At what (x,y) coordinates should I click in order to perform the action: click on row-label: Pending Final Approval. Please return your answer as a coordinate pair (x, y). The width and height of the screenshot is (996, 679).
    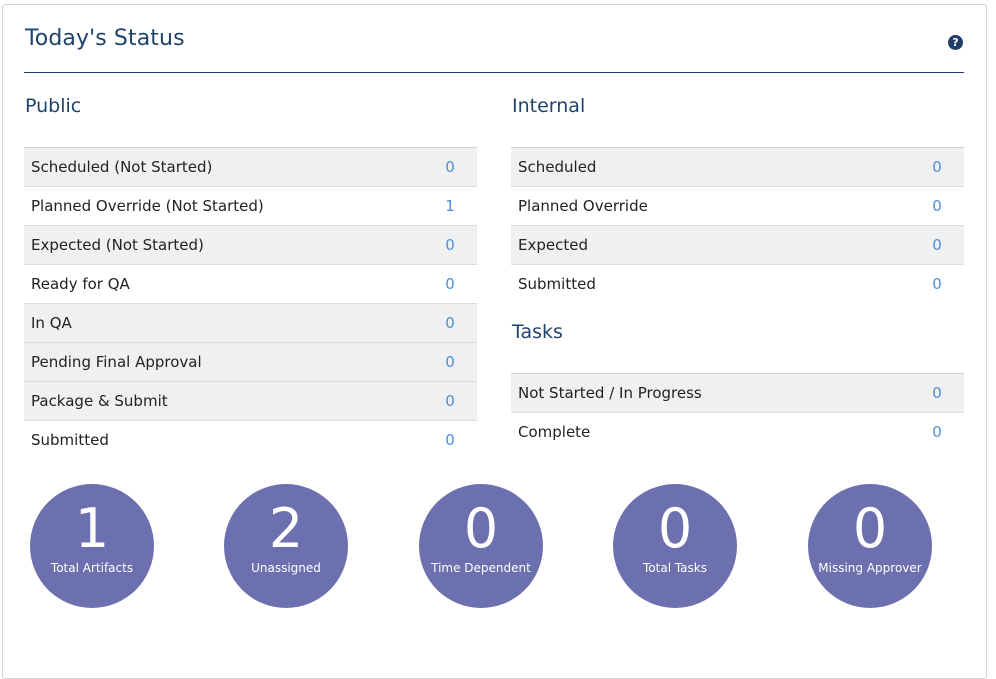
    Looking at the image, I should click on (223, 362).